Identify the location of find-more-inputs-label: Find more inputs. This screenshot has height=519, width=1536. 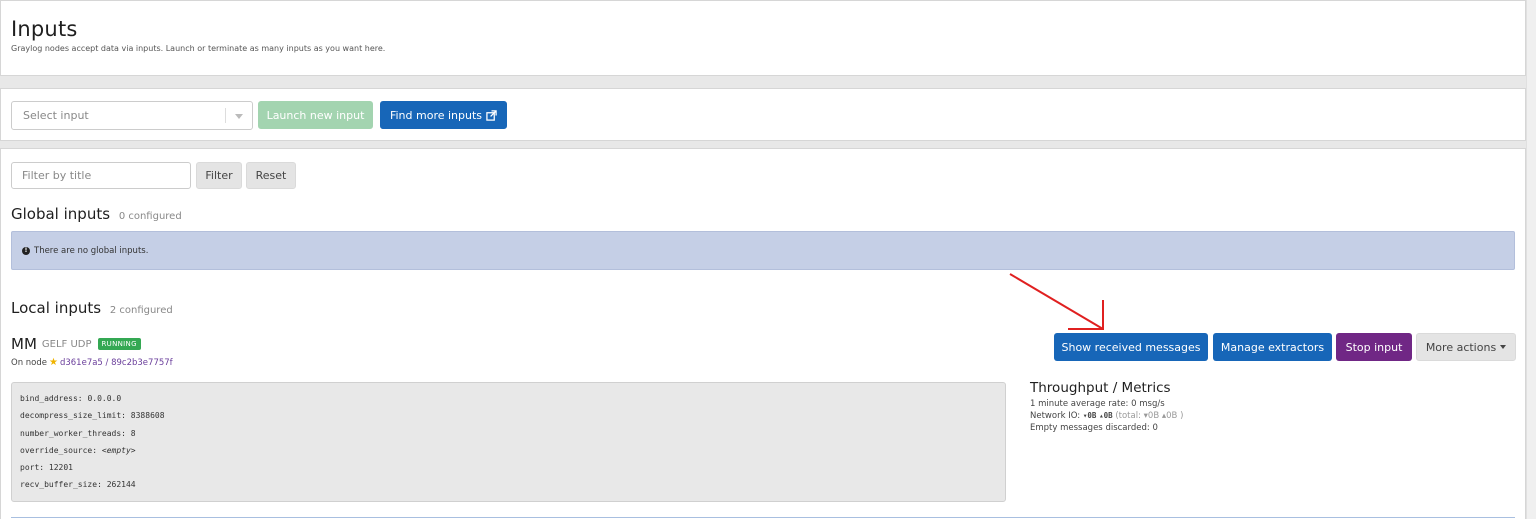
(436, 115).